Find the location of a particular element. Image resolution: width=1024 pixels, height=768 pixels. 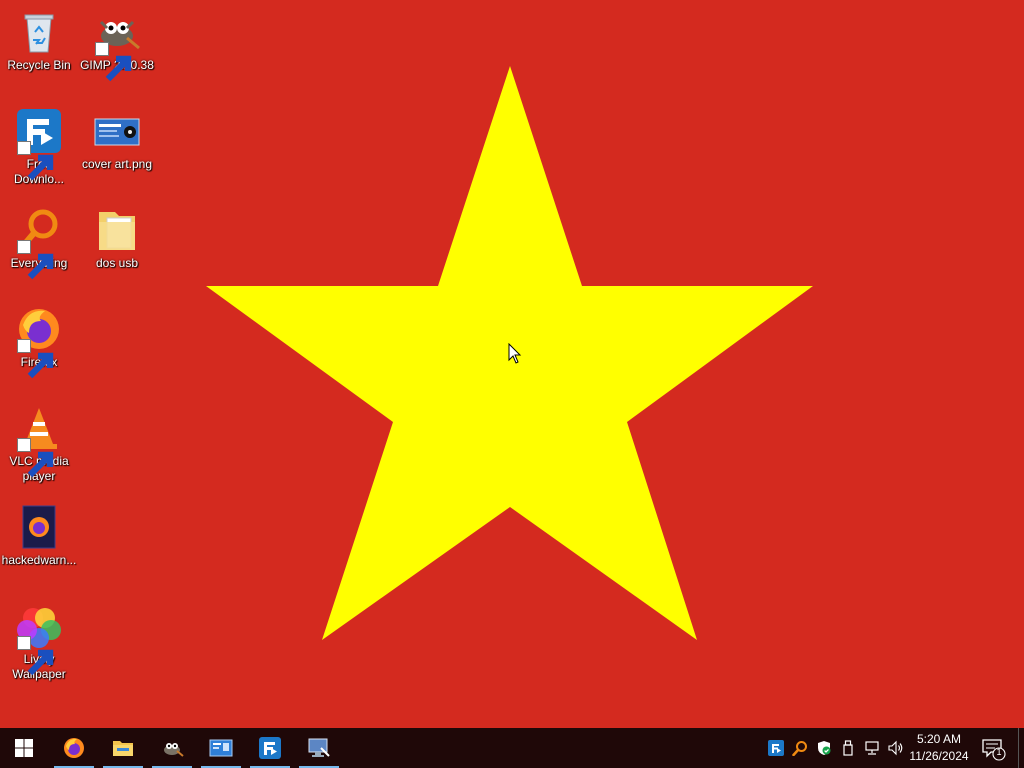

clock-time: 5:20 AM is located at coordinates (939, 739).